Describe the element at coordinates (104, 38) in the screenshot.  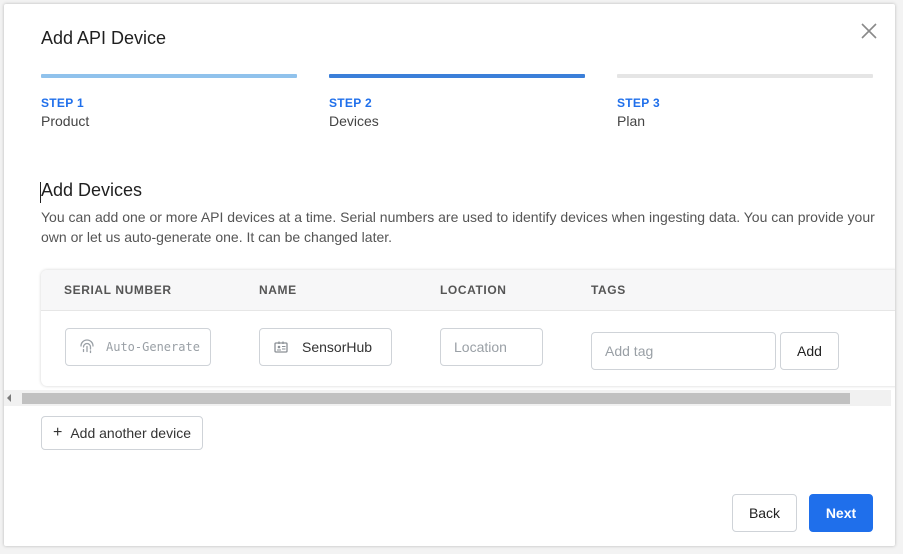
I see `dialog-title: Add API Device` at that location.